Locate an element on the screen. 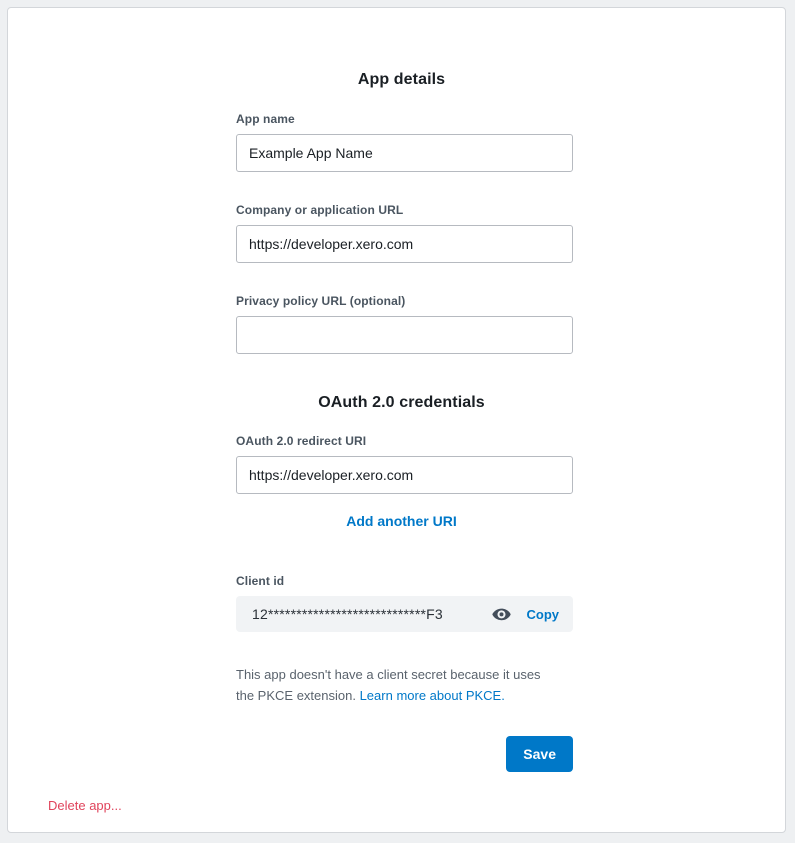  redirect-uri-label: OAuth 2.0 redirect URI is located at coordinates (301, 441).